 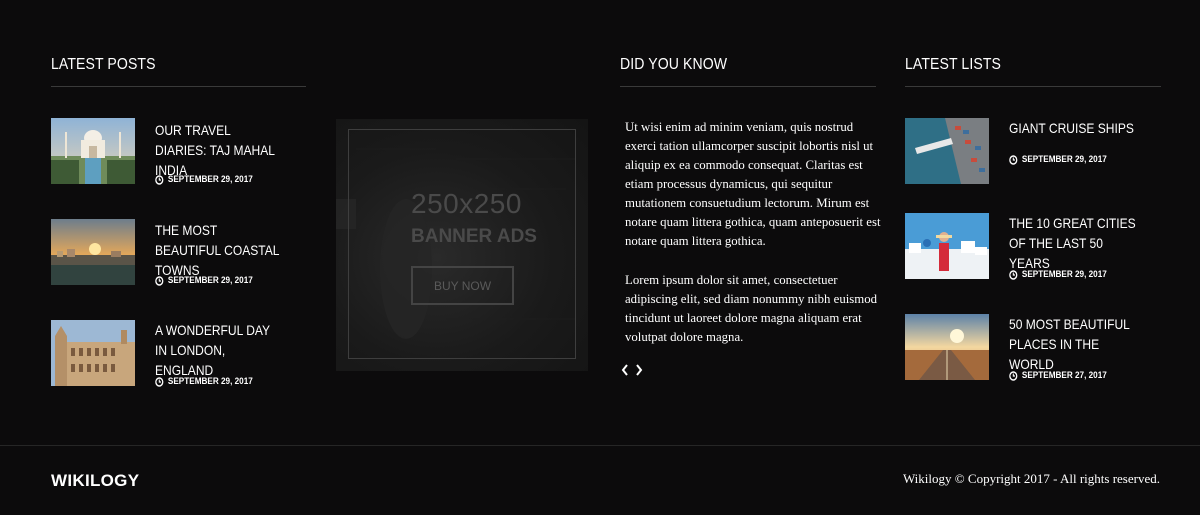 I want to click on list-date-text: SEPTEMBER 27, 2017, so click(x=1064, y=375).